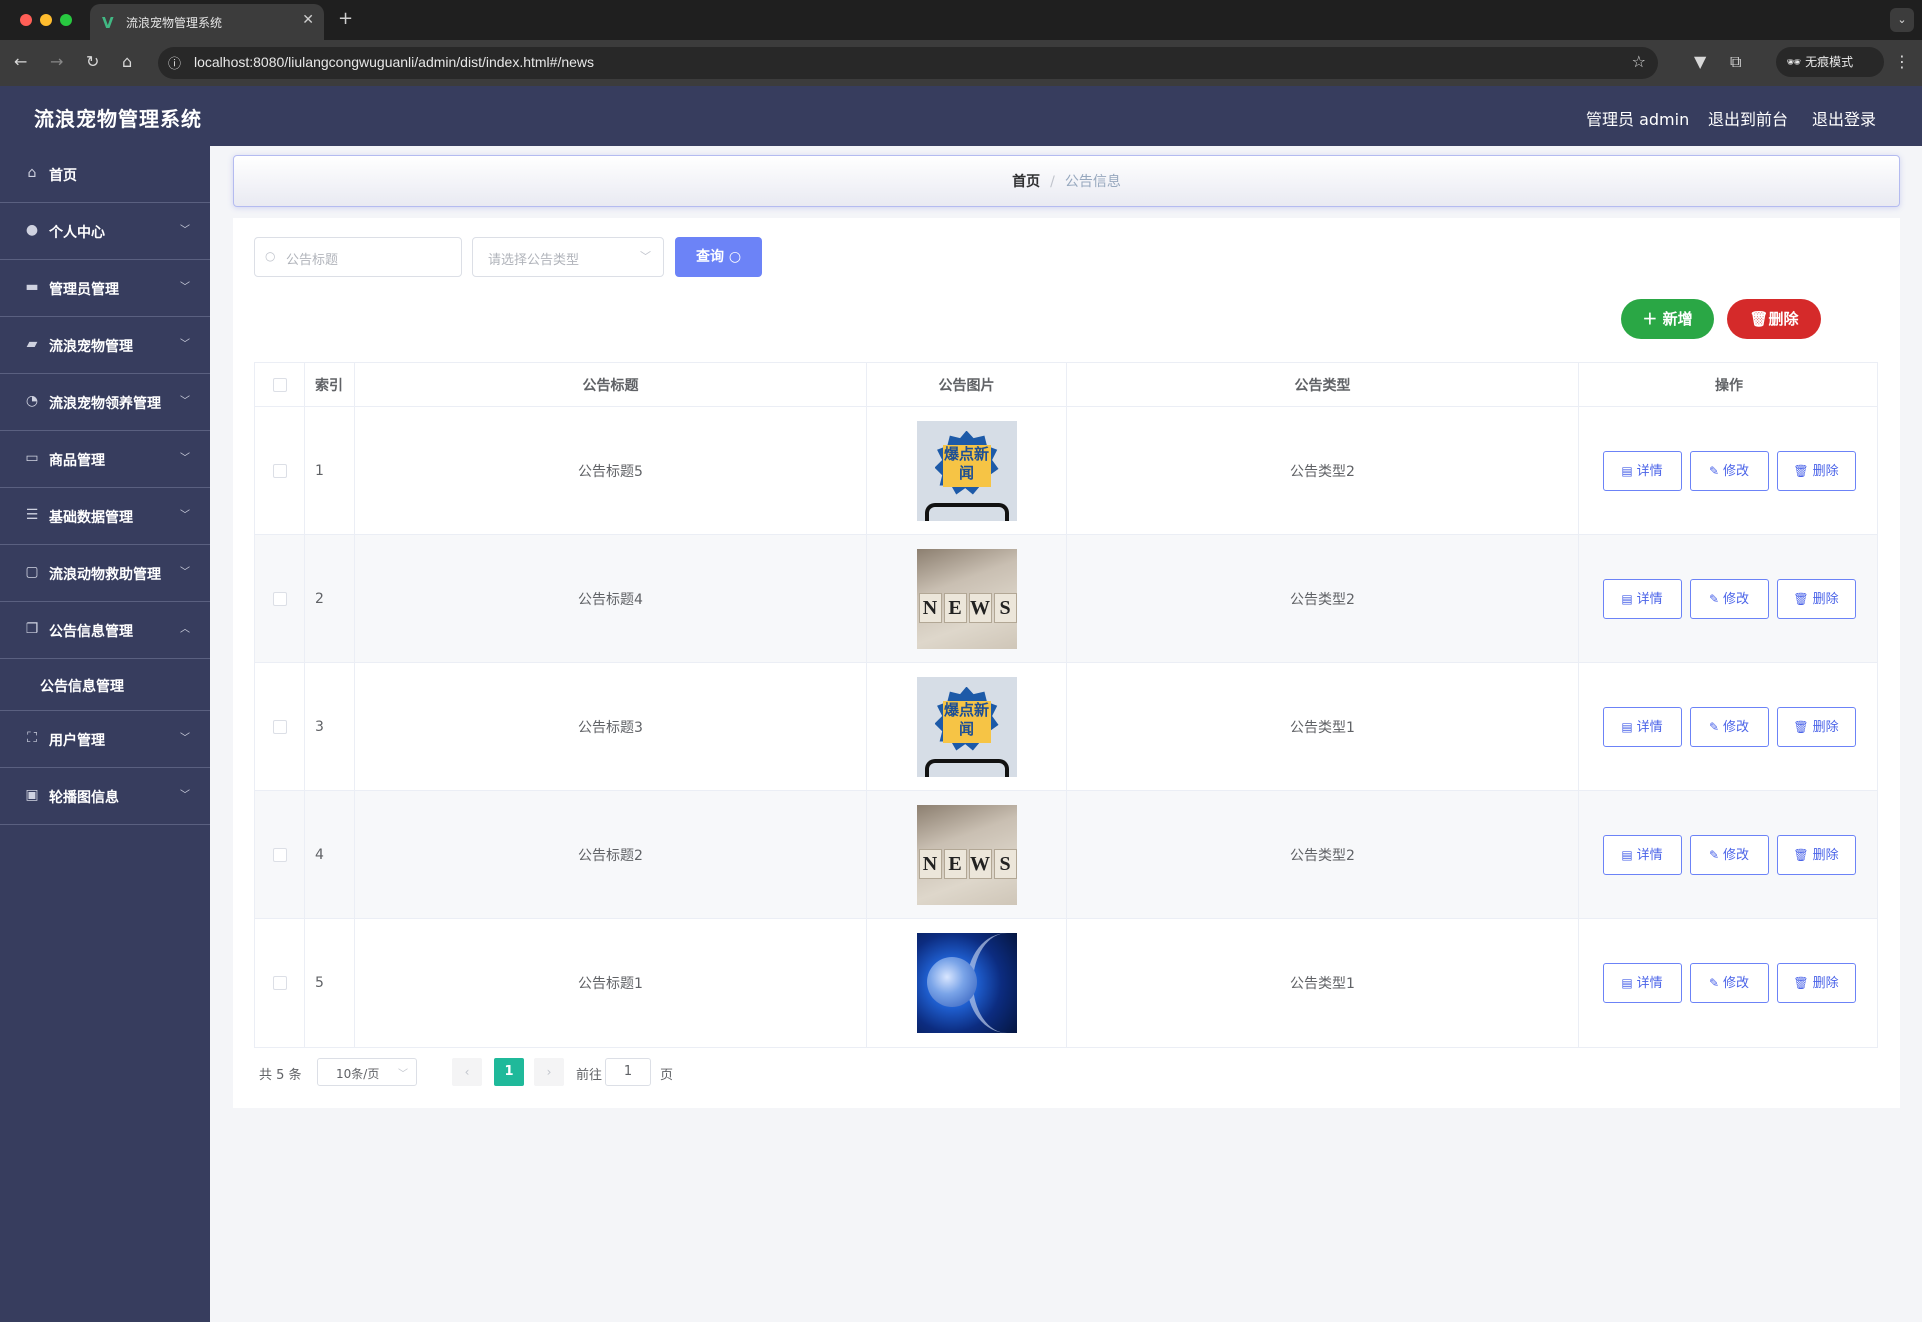 Image resolution: width=1922 pixels, height=1322 pixels. Describe the element at coordinates (1748, 118) in the screenshot. I see `back-to-front-link: 退出到前台` at that location.